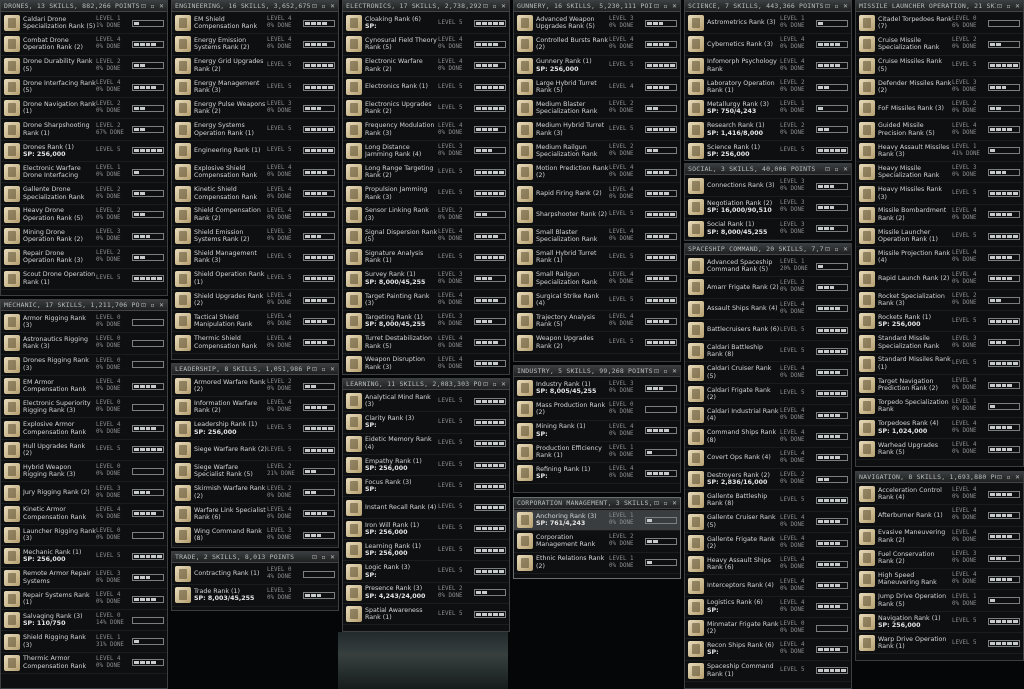 Image resolution: width=1024 pixels, height=689 pixels. I want to click on skill-row: Citadel Torpedoes Rank (7) LEVEL 0 6% DONE, so click(939, 24).